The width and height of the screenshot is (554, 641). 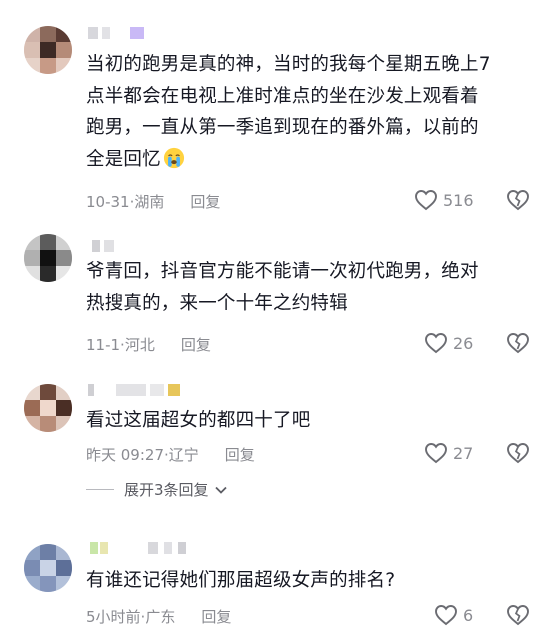 I want to click on chevron-down-icon, so click(x=220, y=490).